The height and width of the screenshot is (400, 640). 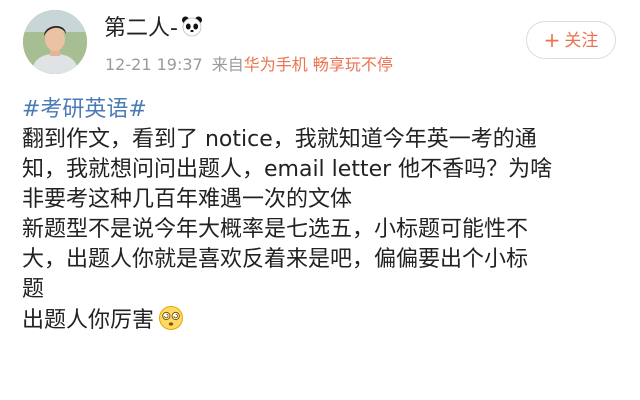 I want to click on content-line: 题, so click(x=33, y=289).